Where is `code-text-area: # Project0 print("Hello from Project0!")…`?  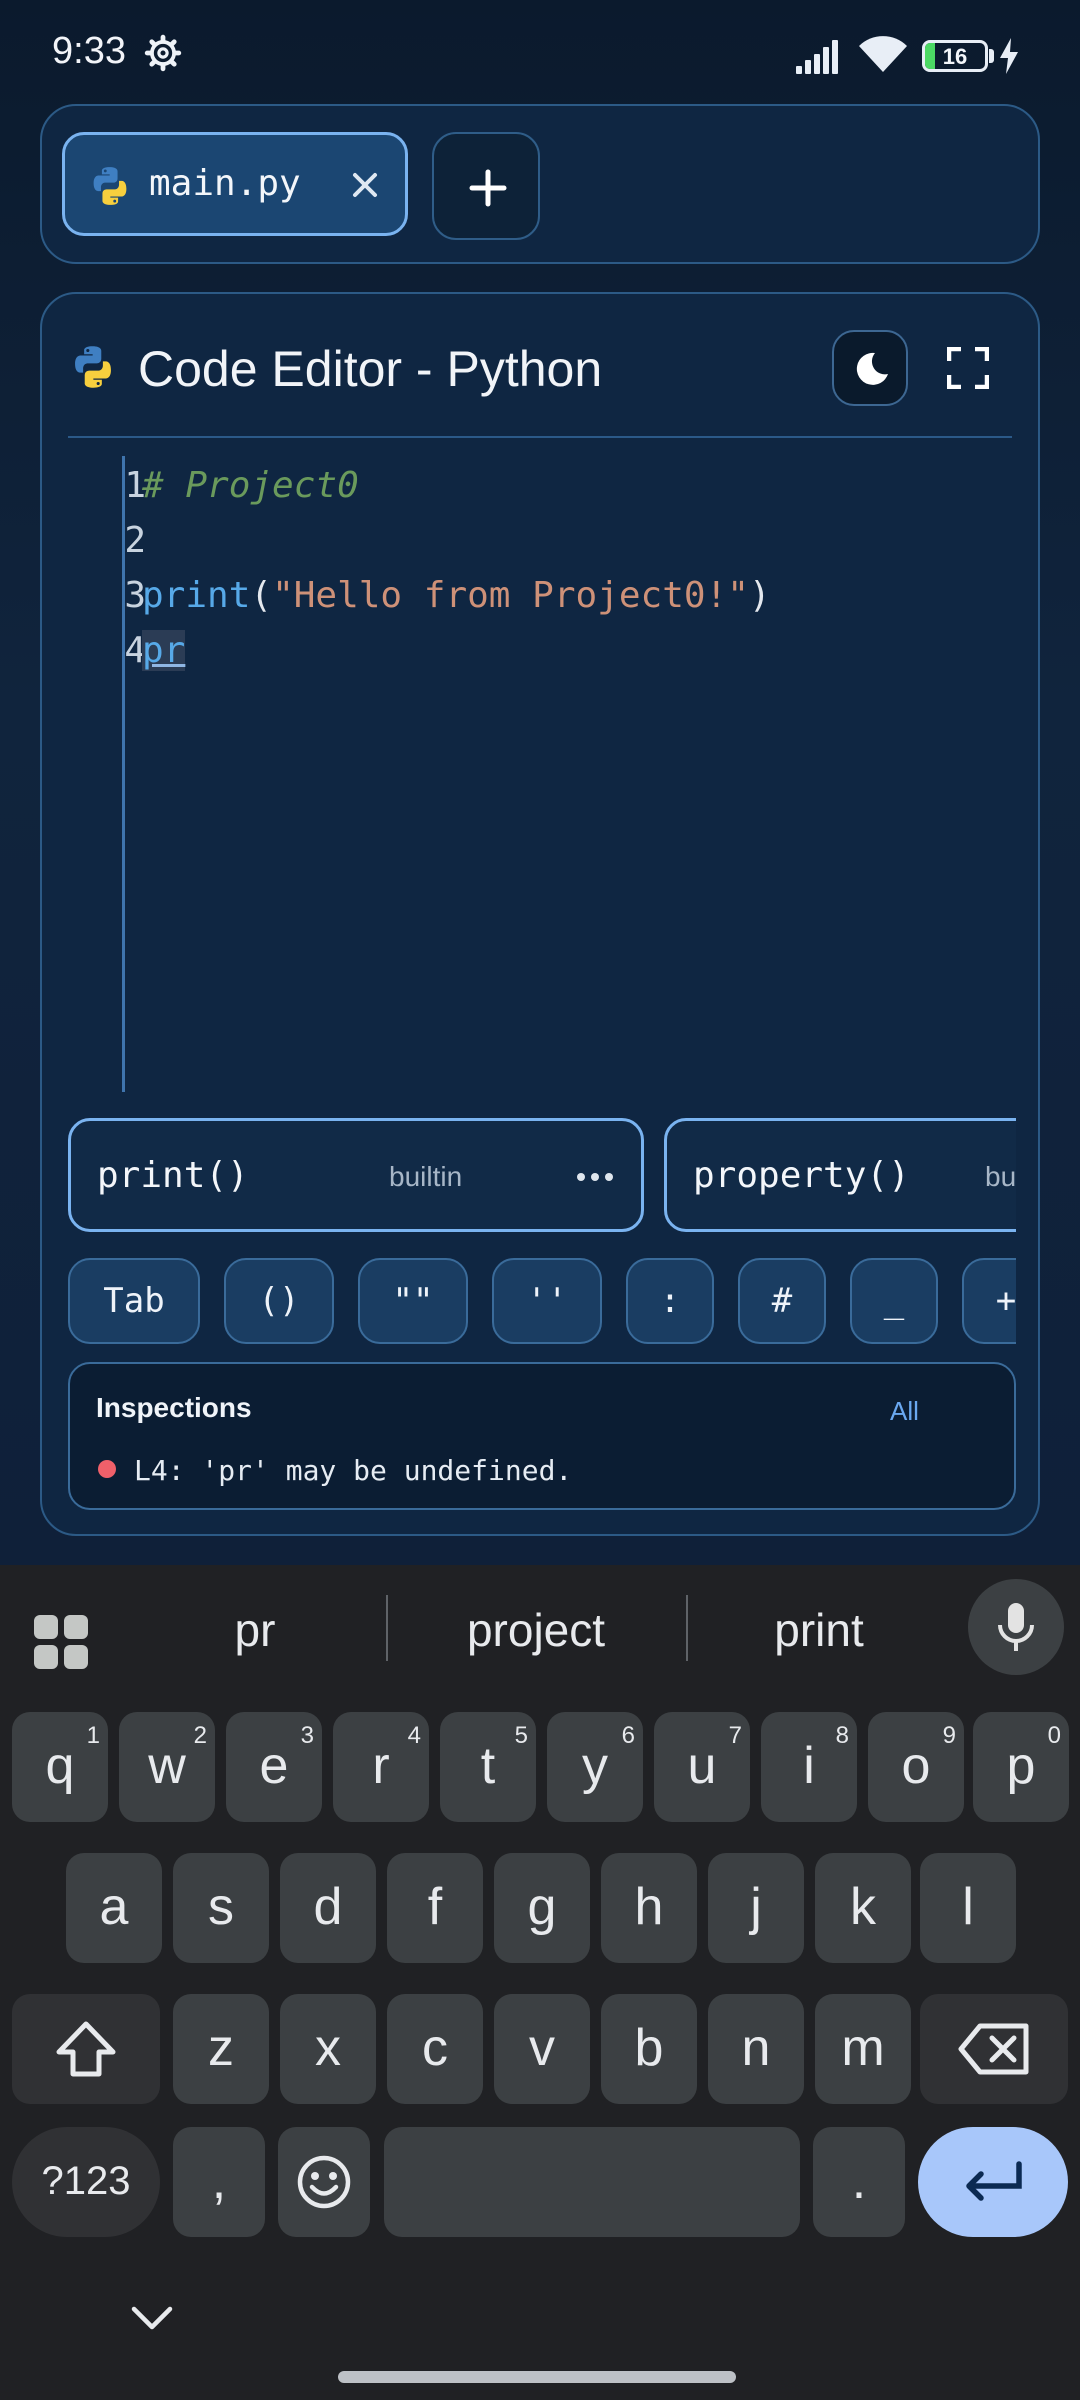 code-text-area: # Project0 print("Hello from Project0!")… is located at coordinates (456, 568).